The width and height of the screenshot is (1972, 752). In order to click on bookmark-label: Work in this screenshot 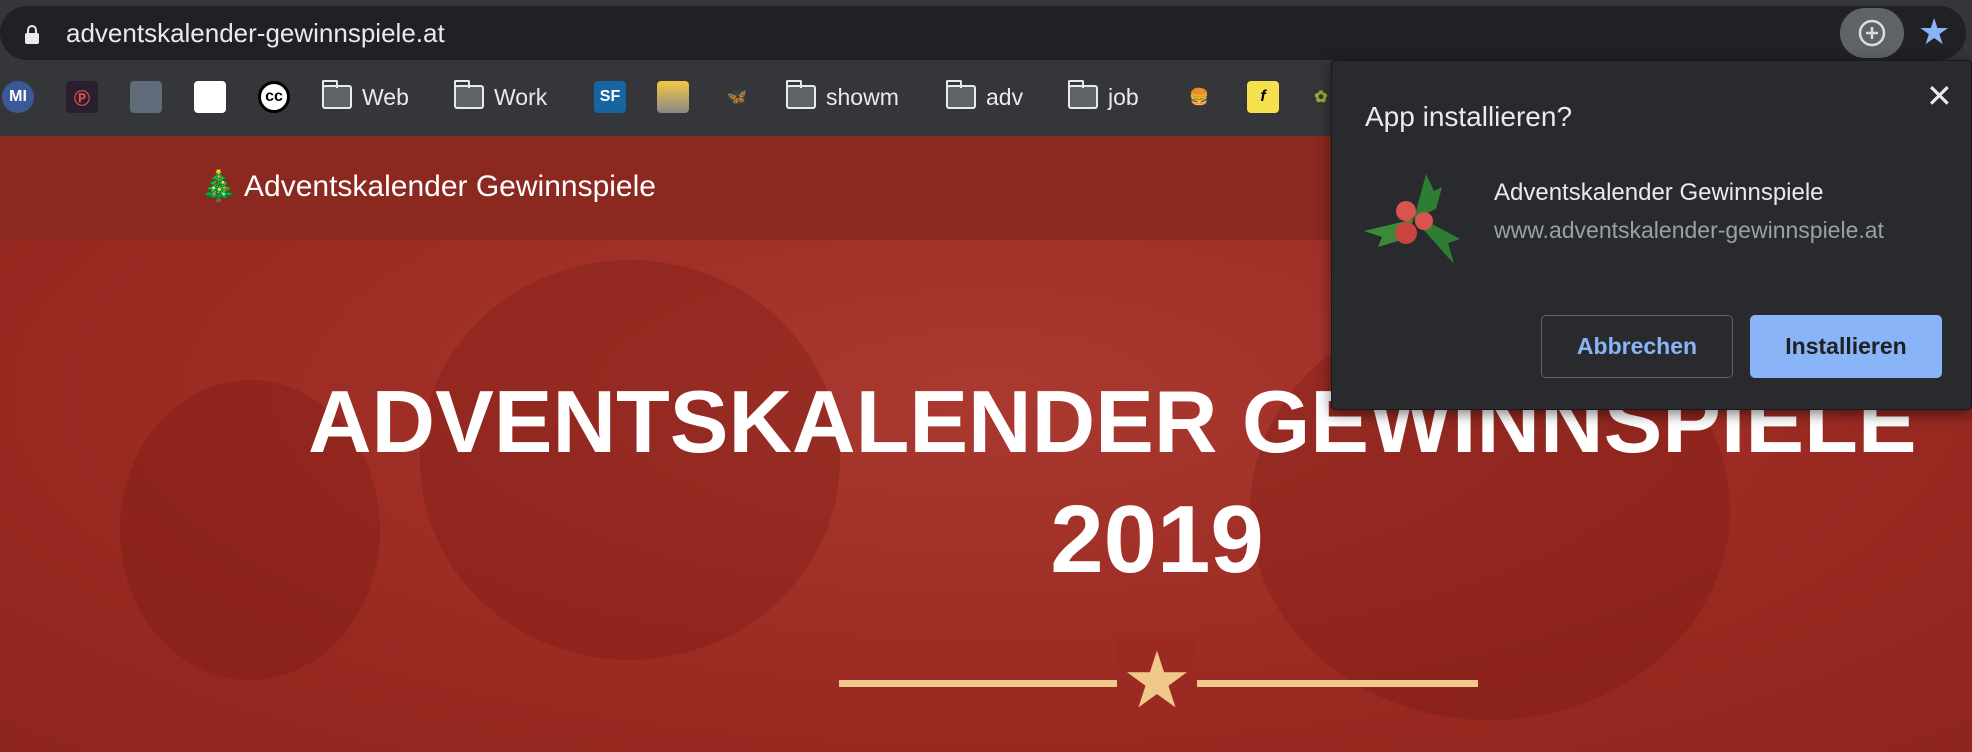, I will do `click(521, 96)`.